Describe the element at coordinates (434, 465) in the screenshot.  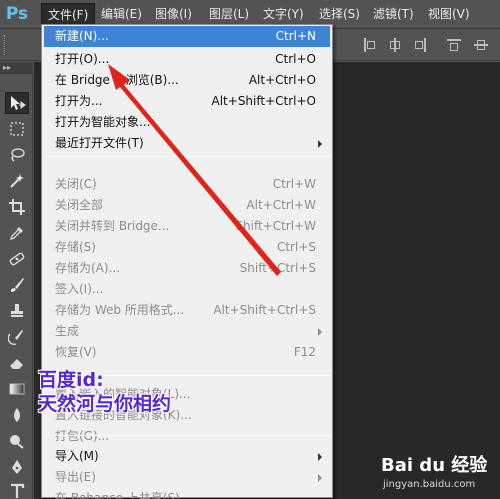
I see `baidu-jingyan-logo: Bai du 经验` at that location.